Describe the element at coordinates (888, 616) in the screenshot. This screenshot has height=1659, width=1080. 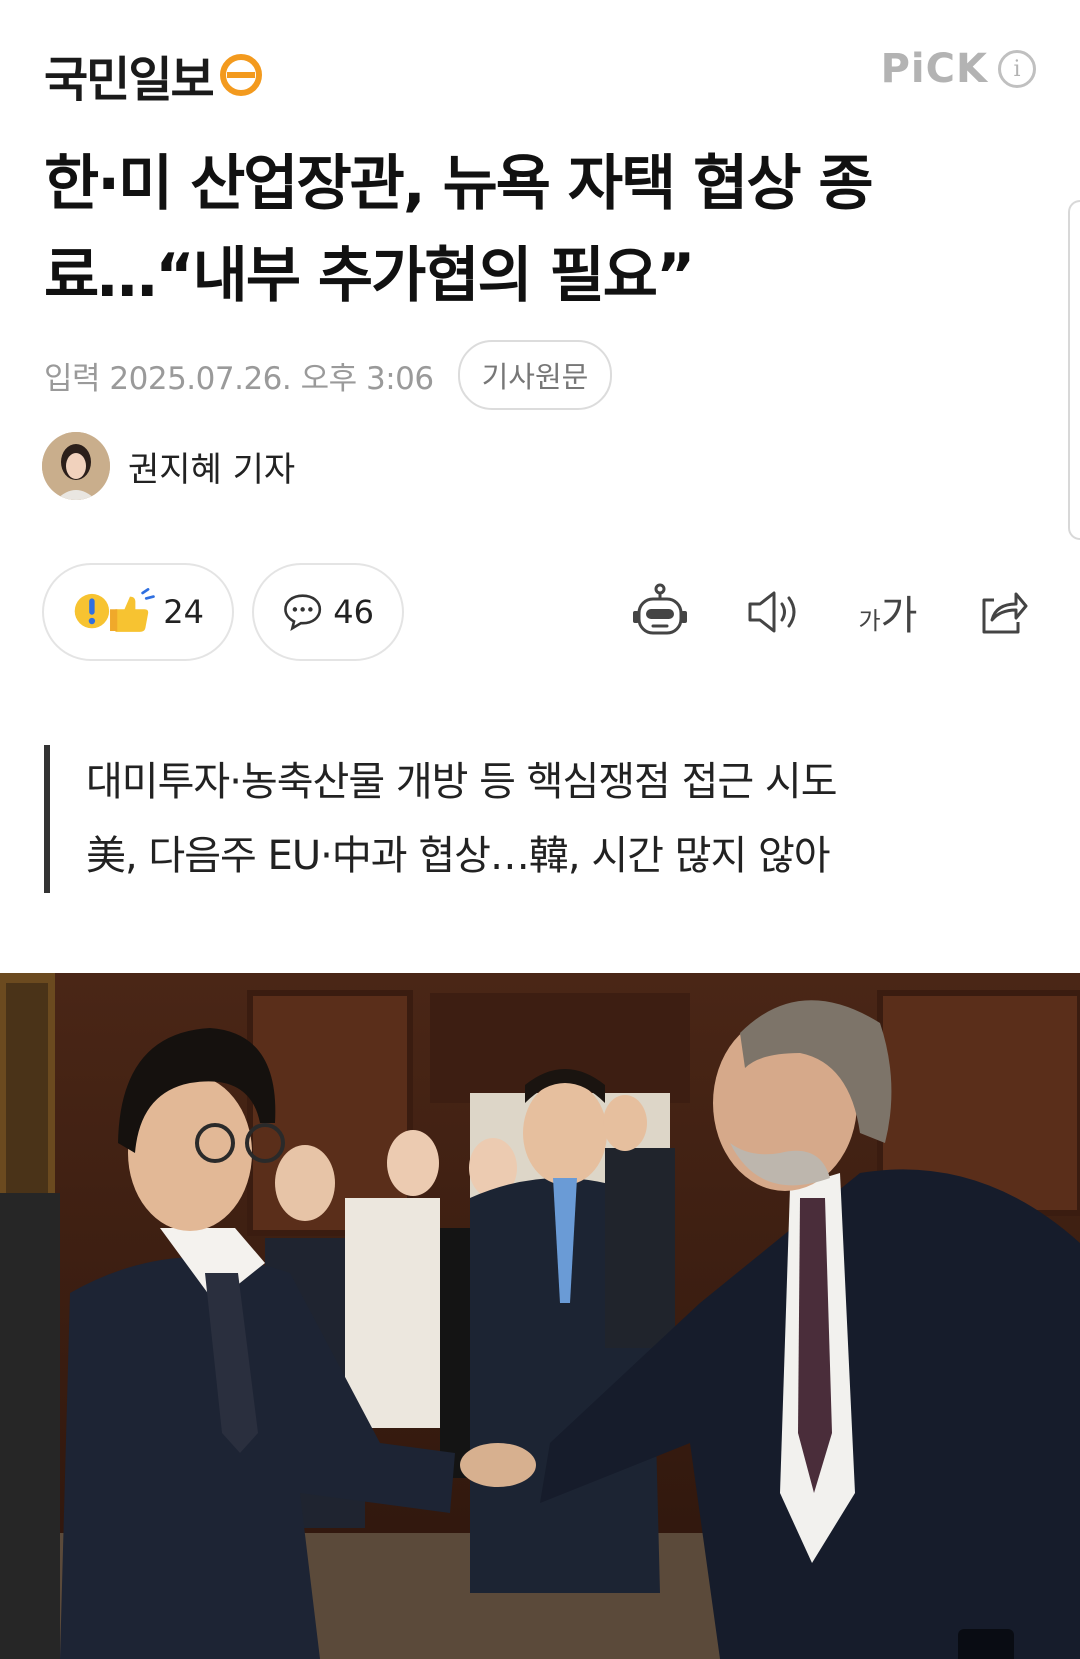
I see `font-size-icon: 가가` at that location.